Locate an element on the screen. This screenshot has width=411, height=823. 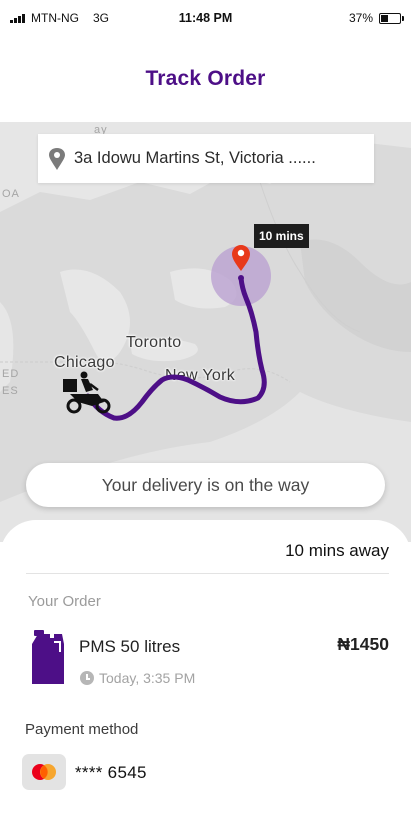
page-title: Track Order is located at coordinates (205, 78).